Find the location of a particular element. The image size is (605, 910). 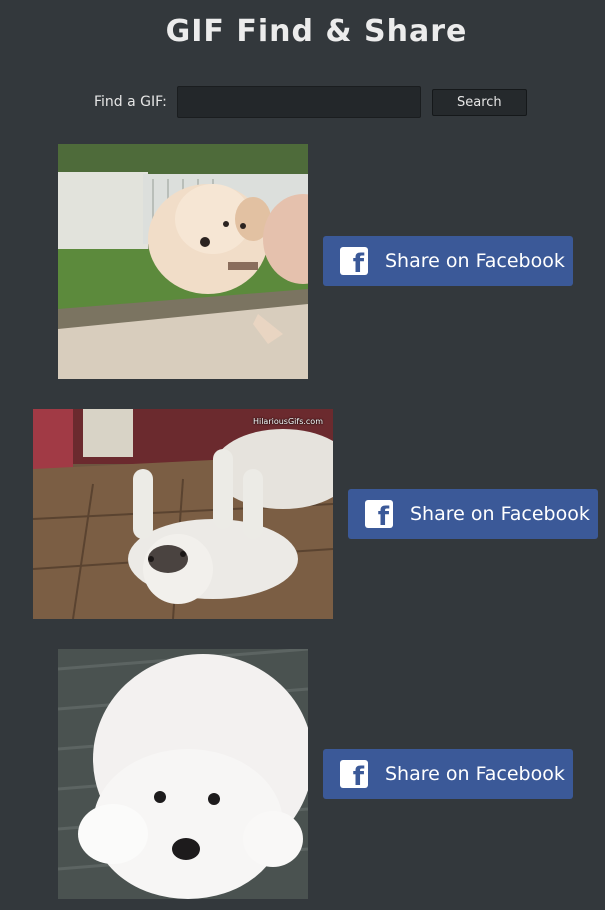

share-facebook-button-2: f Share on Facebook is located at coordinates (473, 514).